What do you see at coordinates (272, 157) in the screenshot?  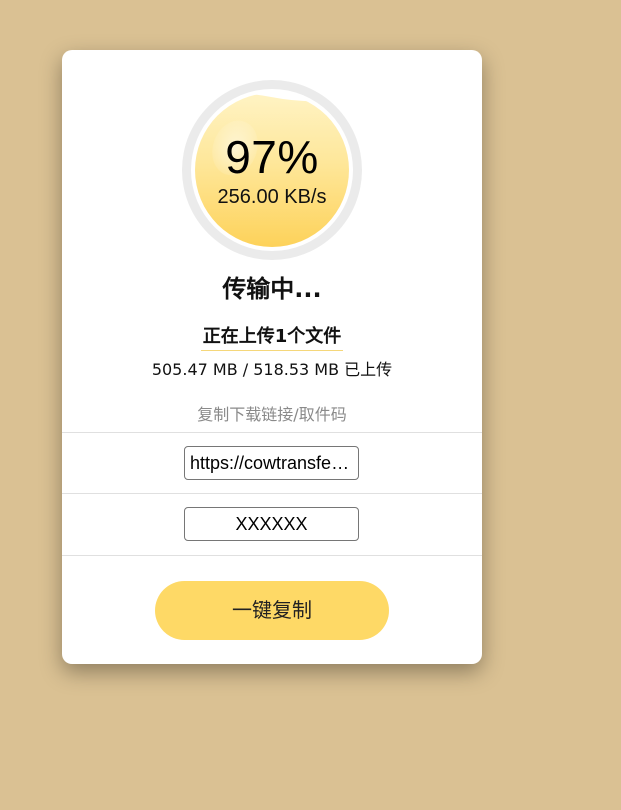 I see `progress-percent: 97%` at bounding box center [272, 157].